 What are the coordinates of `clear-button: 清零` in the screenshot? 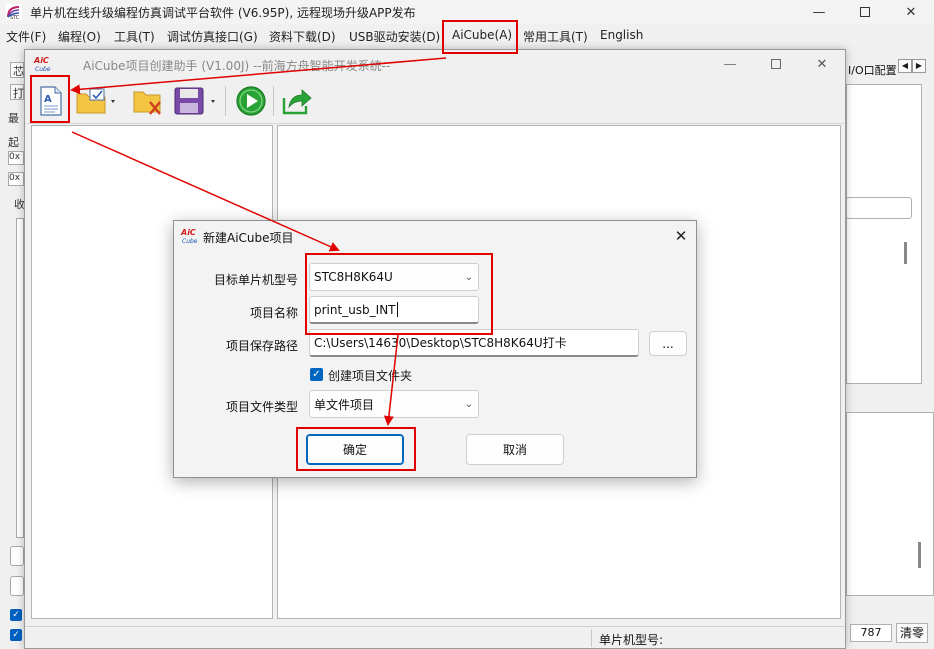 It's located at (912, 633).